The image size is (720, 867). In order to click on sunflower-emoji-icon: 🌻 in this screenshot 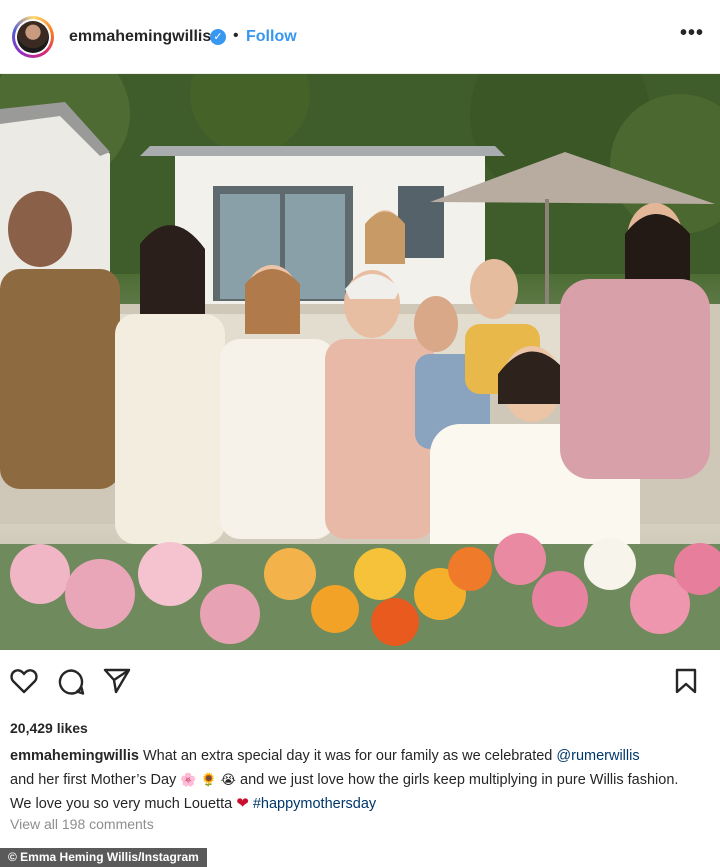, I will do `click(208, 779)`.